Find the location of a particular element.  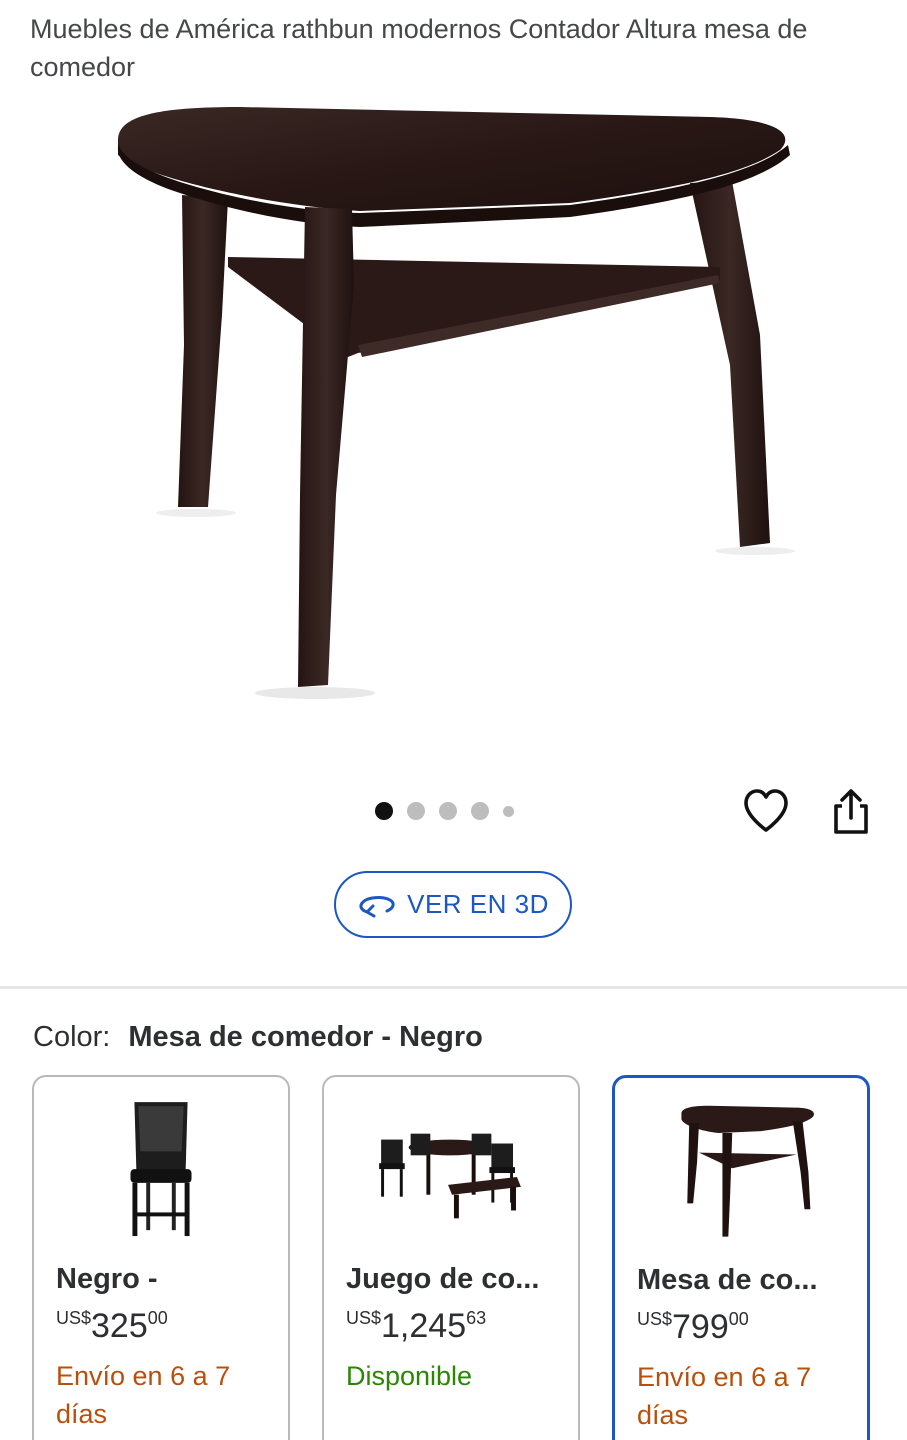

variant-name: Negro - is located at coordinates (107, 1279).